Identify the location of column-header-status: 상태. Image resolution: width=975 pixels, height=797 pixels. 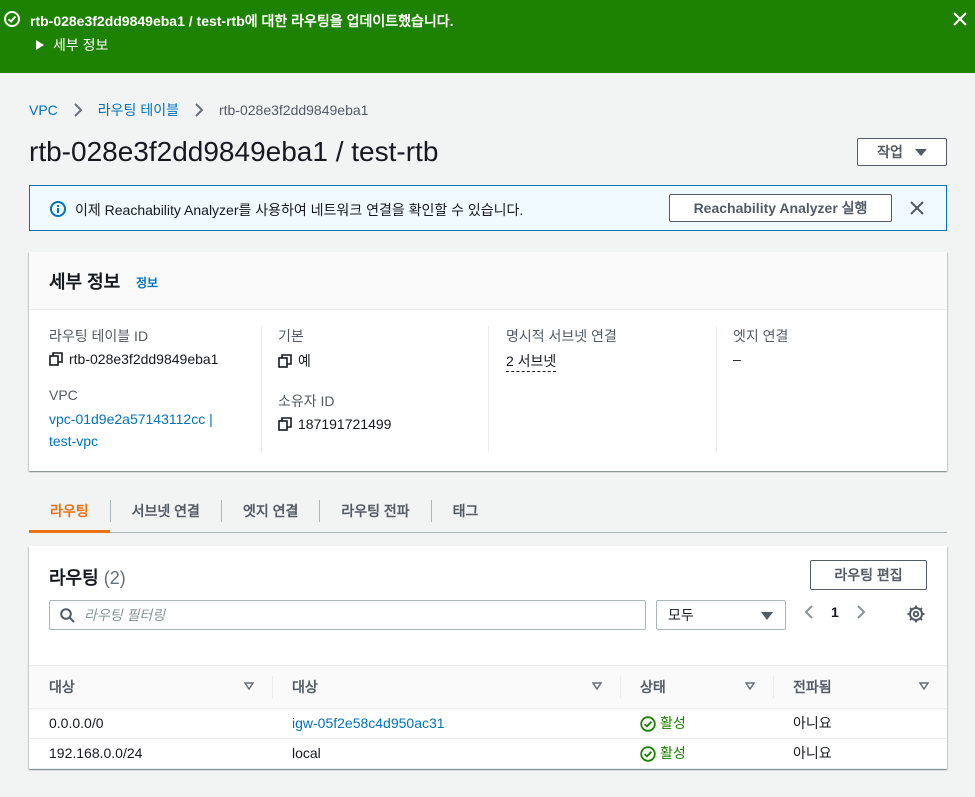
(696, 687).